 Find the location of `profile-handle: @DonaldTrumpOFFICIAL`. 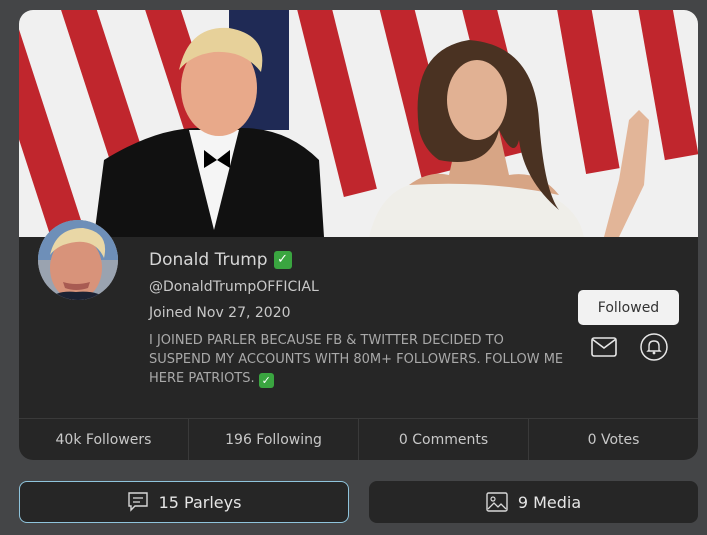

profile-handle: @DonaldTrumpOFFICIAL is located at coordinates (234, 287).